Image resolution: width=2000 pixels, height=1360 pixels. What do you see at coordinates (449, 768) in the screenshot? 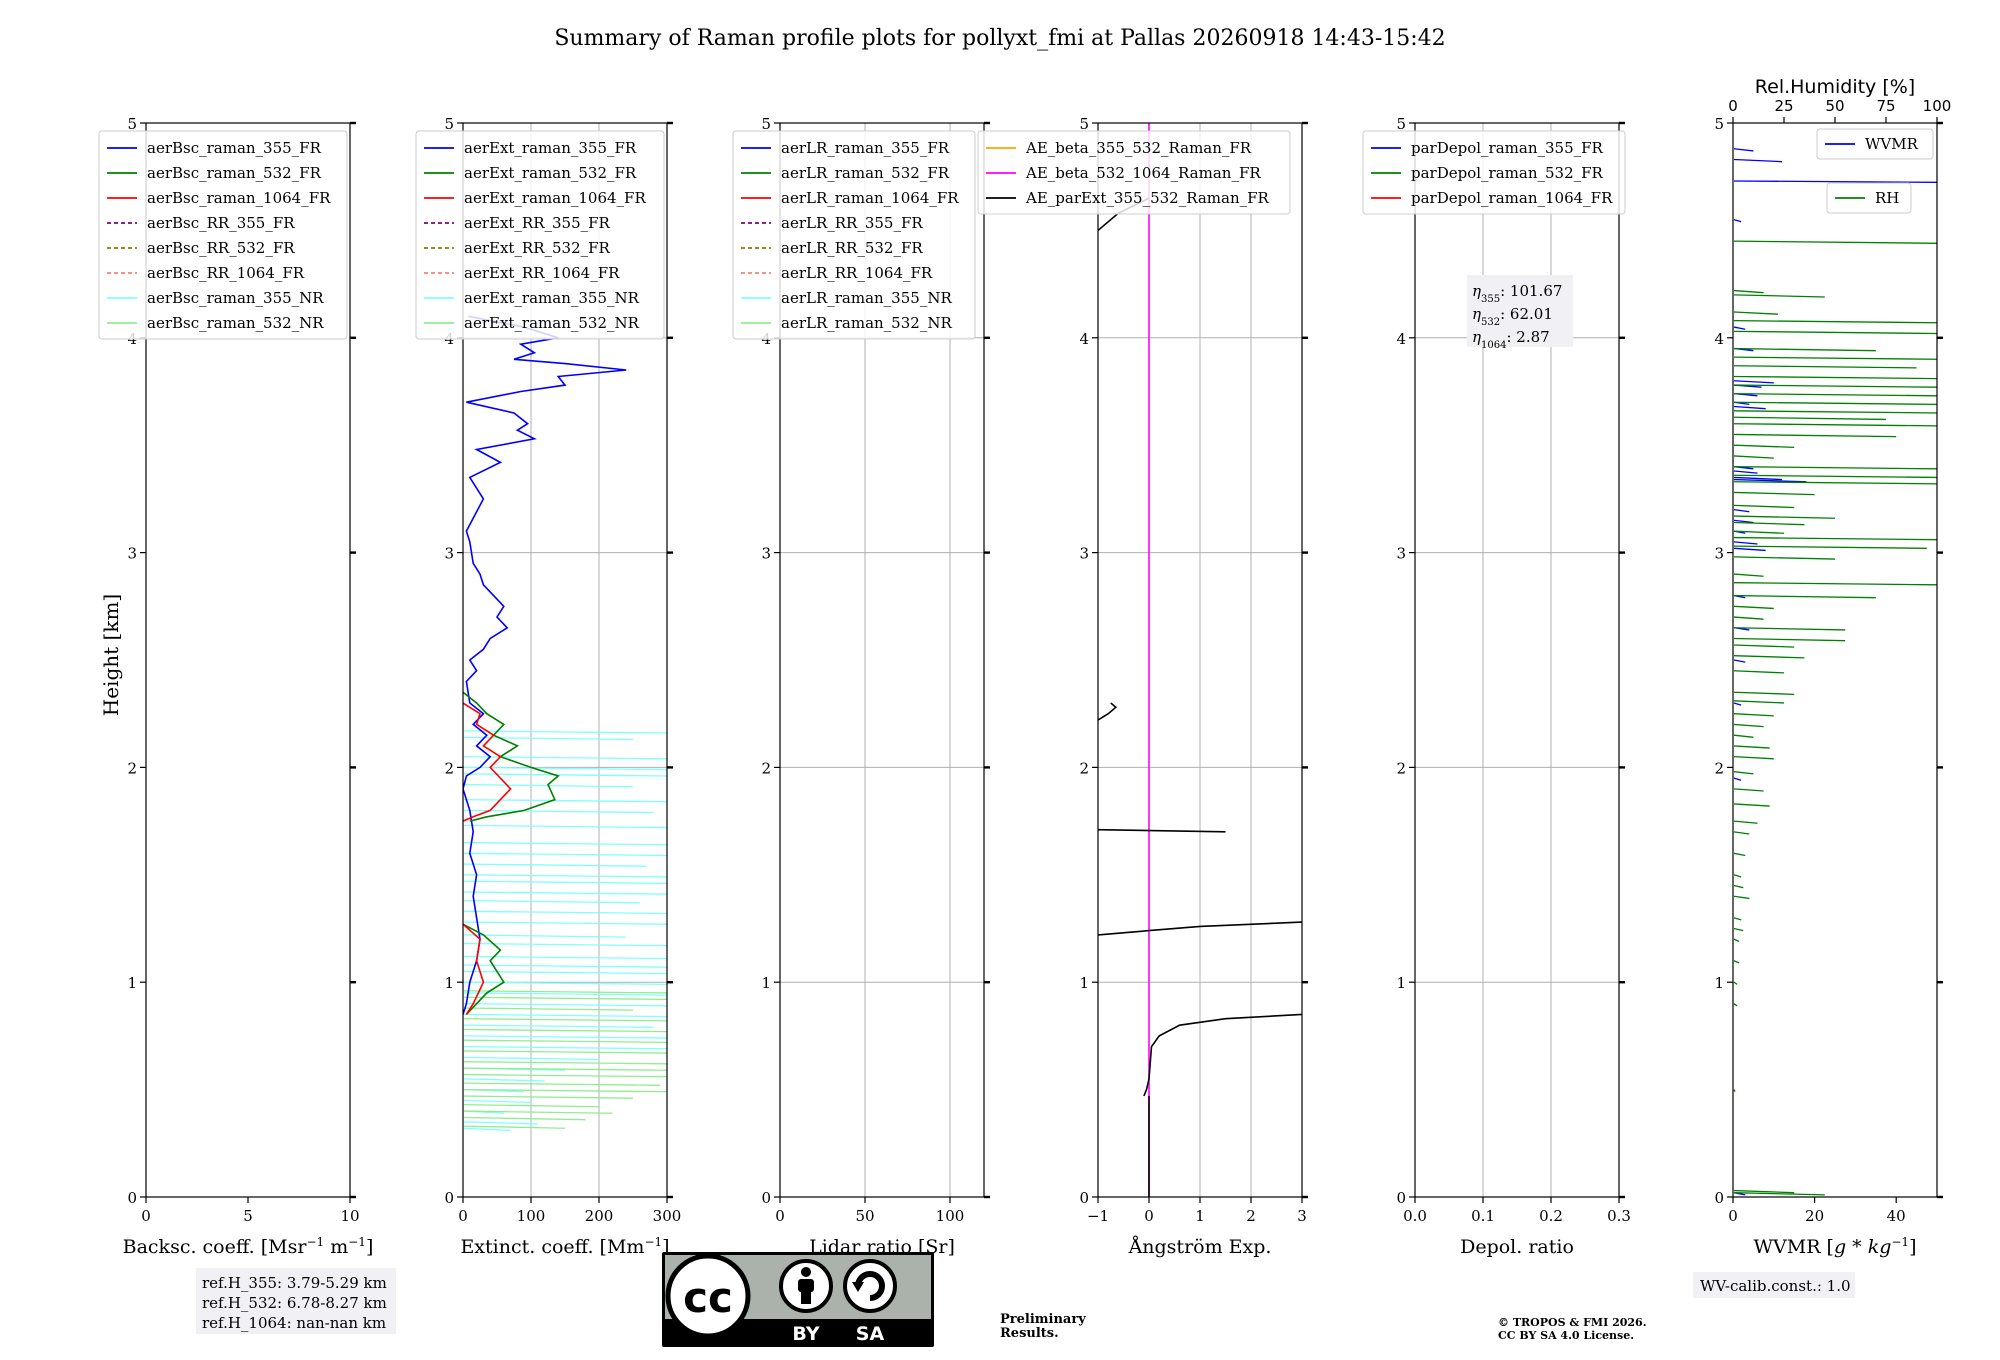
I see `y-tick-label: 2` at bounding box center [449, 768].